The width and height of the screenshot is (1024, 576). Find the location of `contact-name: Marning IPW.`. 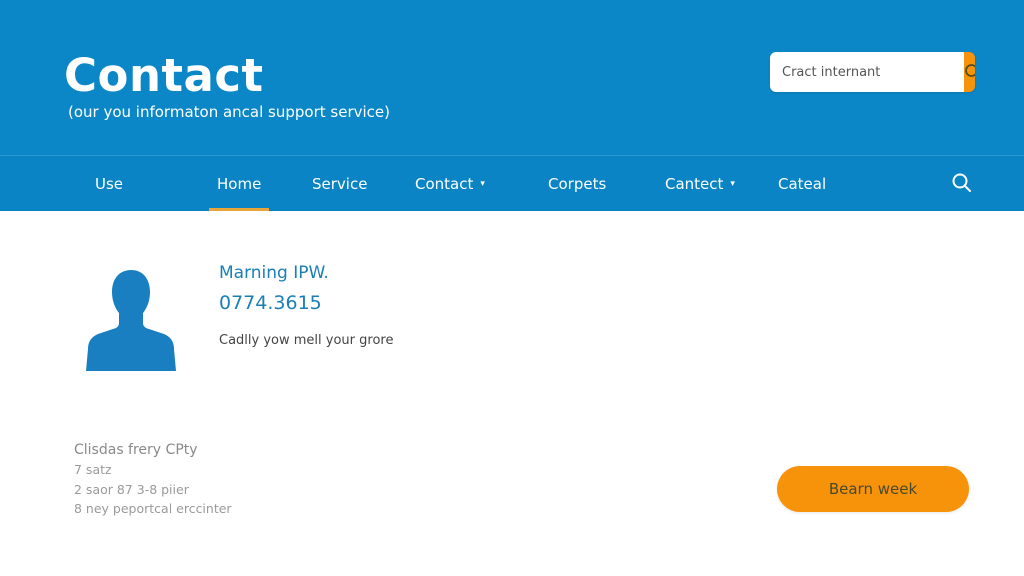

contact-name: Marning IPW. is located at coordinates (274, 273).